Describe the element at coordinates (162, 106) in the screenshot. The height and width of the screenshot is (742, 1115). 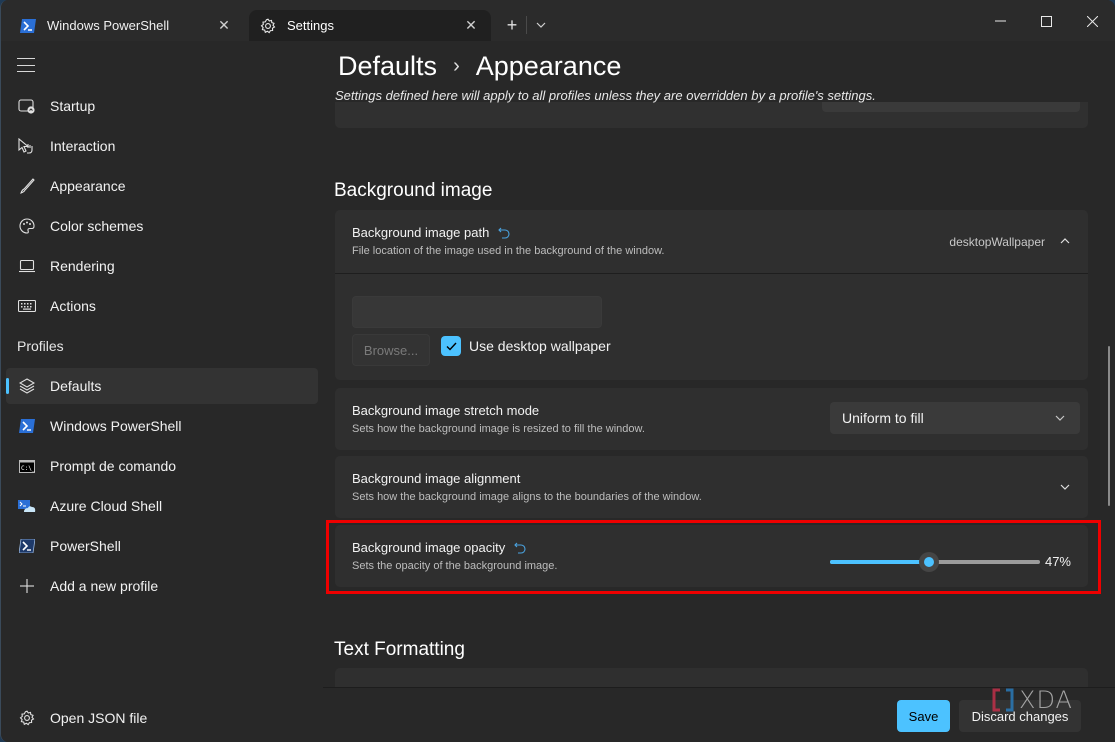
I see `sidebar-item-startup: Startup` at that location.